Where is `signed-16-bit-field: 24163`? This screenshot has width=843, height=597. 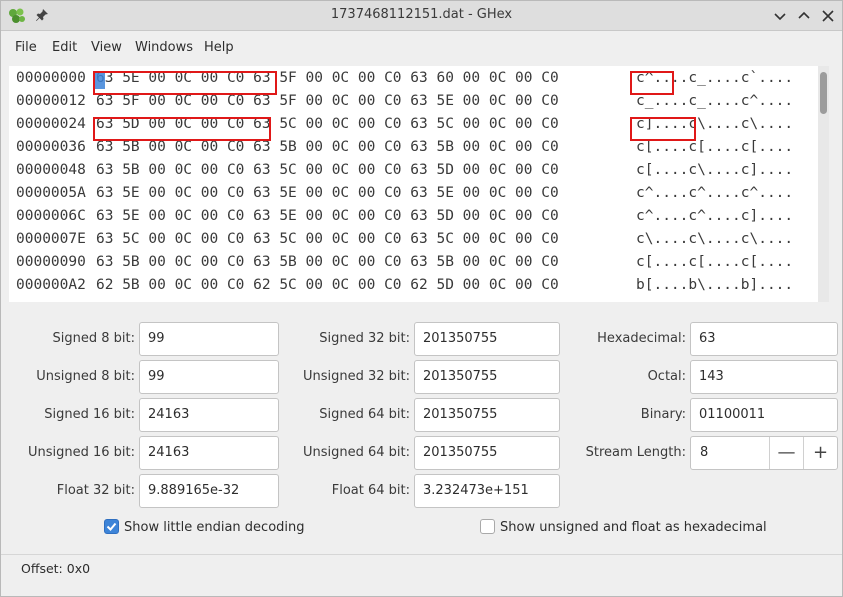
signed-16-bit-field: 24163 is located at coordinates (209, 415).